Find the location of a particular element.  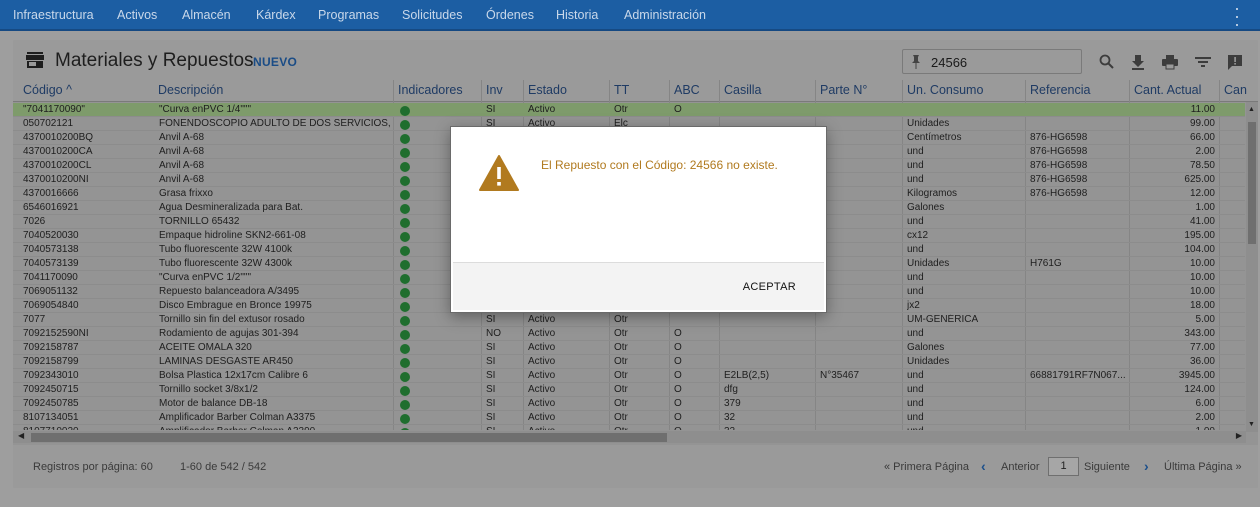

sort-asc-icon: ^ is located at coordinates (69, 90).